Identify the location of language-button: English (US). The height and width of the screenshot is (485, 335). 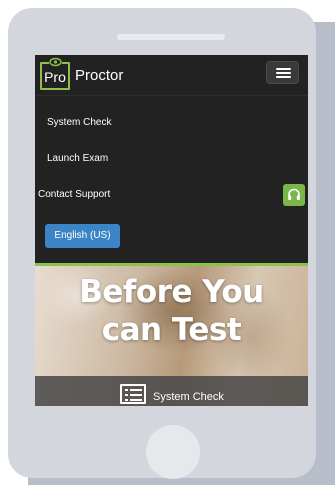
(82, 236).